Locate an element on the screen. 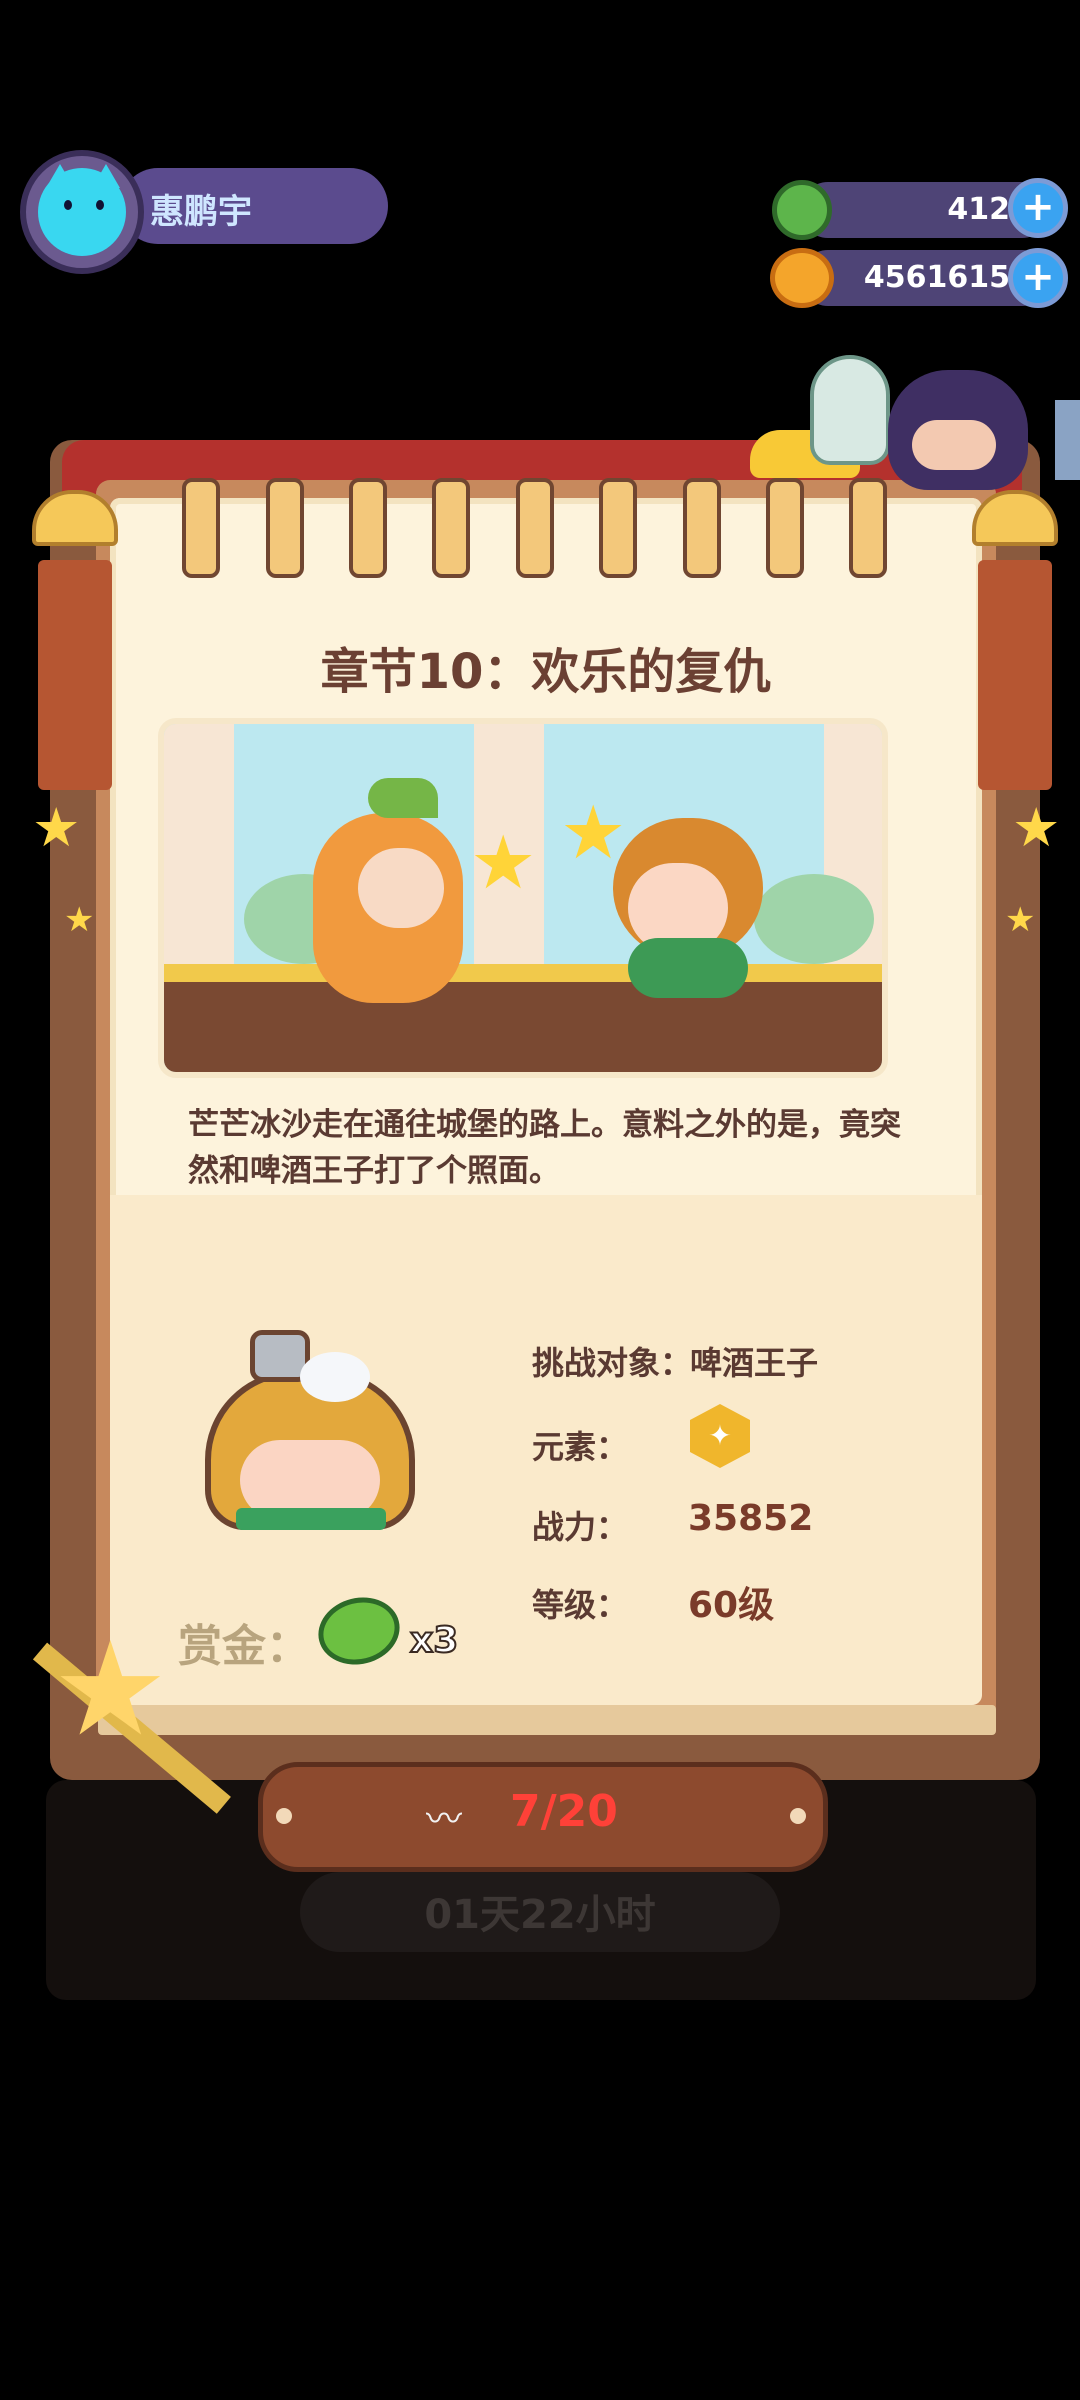 The image size is (1080, 2400). power-label: 战力： is located at coordinates (580, 1527).